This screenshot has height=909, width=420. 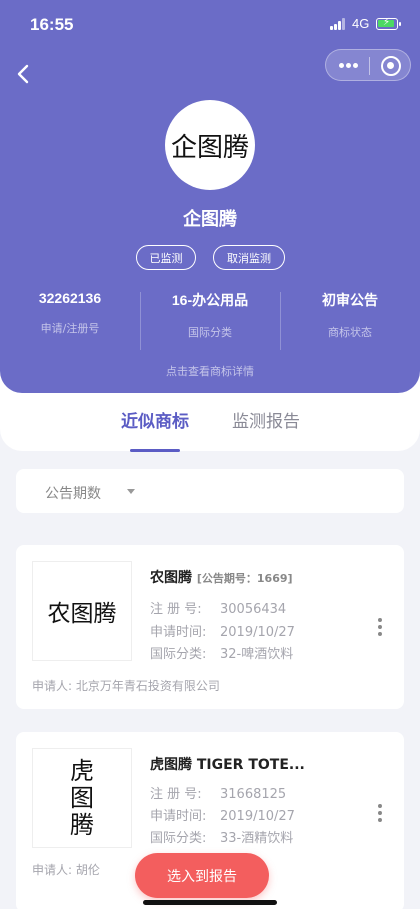 I want to click on cancel-monitor-button: 取消监测, so click(x=249, y=257).